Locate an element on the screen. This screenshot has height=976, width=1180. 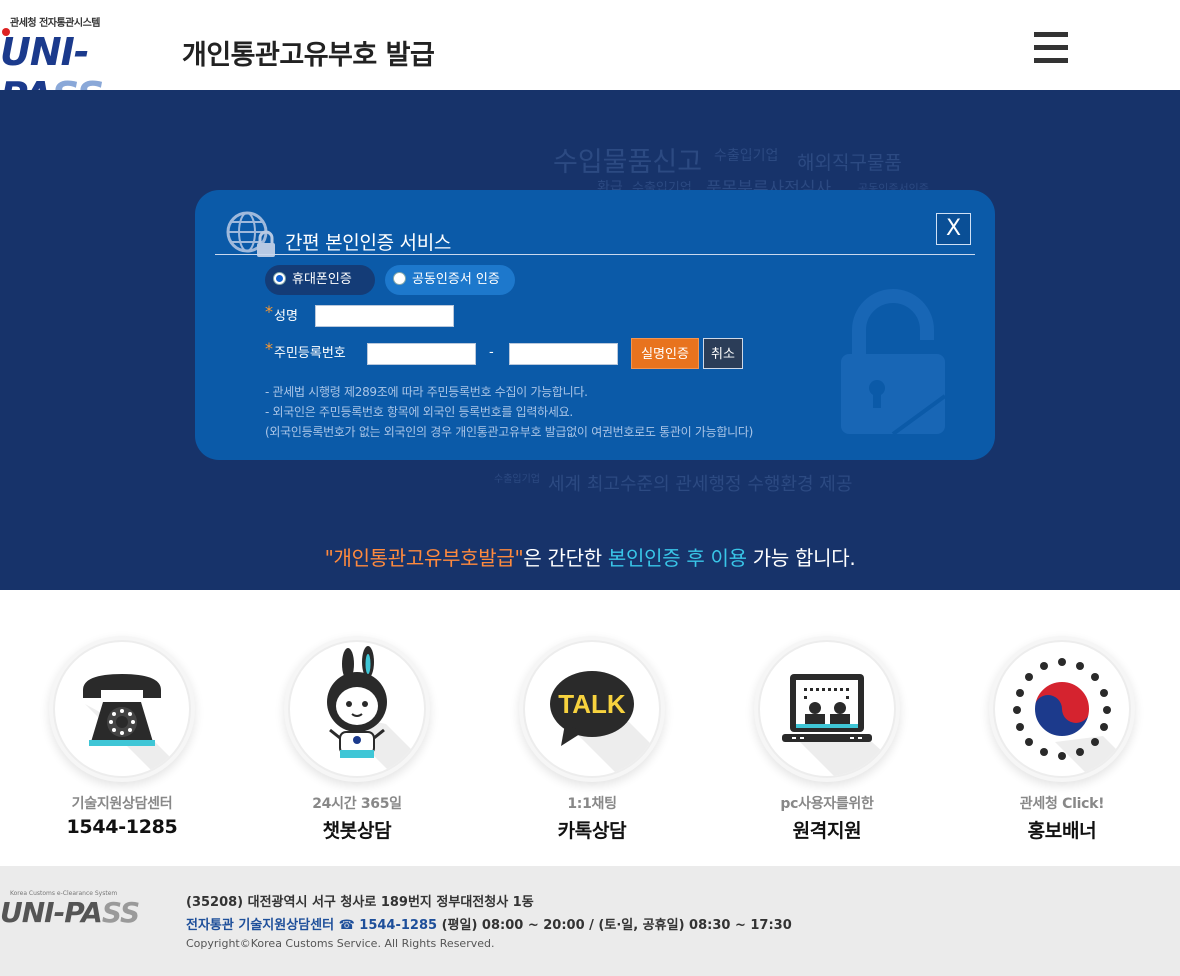
hero-bg-text: 수입물품신고 is located at coordinates (628, 162).